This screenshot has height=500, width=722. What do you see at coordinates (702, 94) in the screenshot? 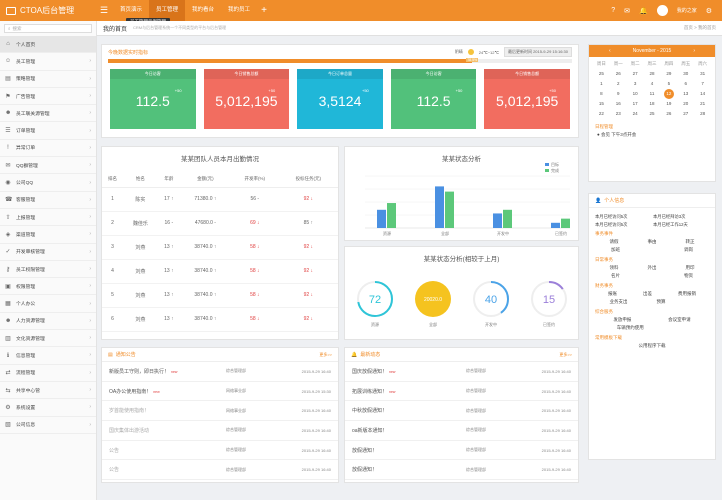
I see `calendar-day: 14` at bounding box center [702, 94].